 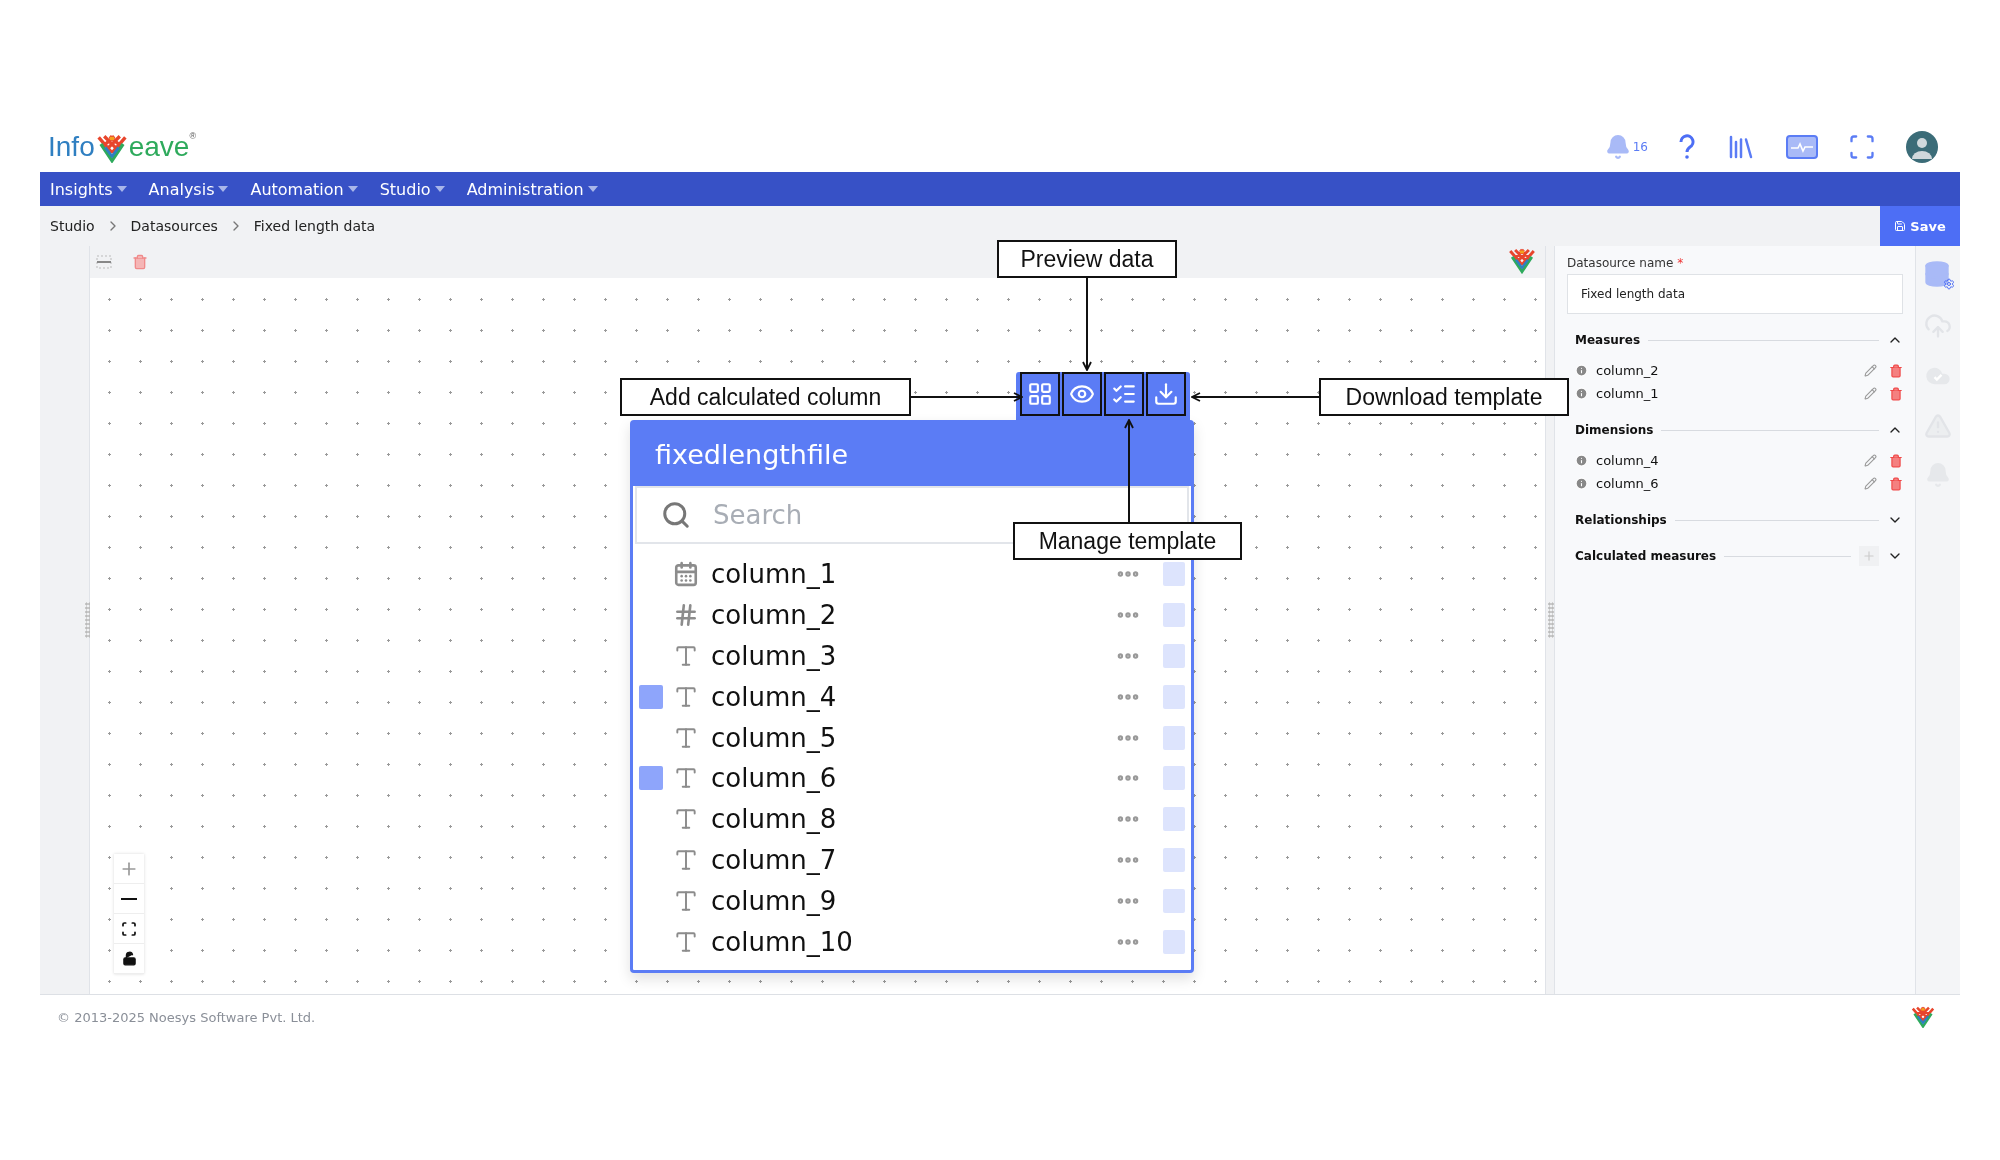 I want to click on lock-icon, so click(x=129, y=958).